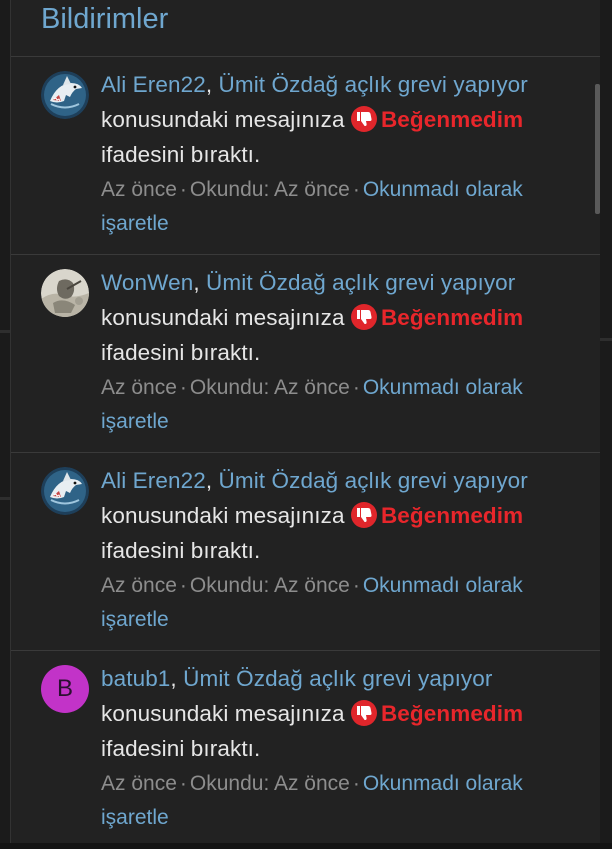 The height and width of the screenshot is (849, 612). I want to click on background-left, so click(5, 421).